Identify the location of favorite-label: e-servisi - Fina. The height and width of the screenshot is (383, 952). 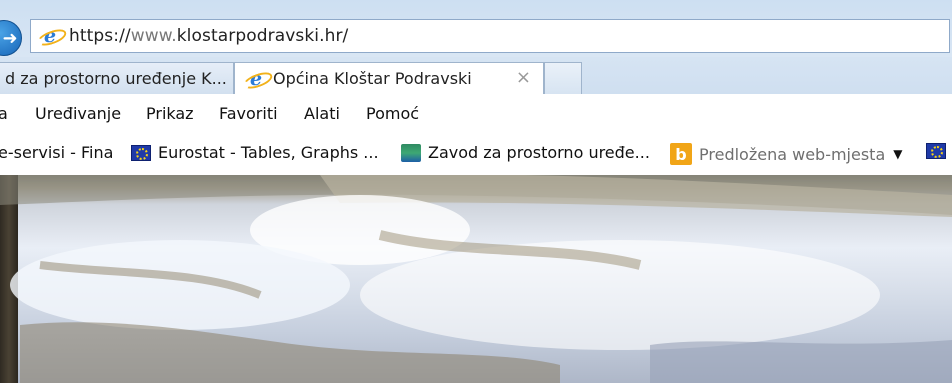
(57, 152).